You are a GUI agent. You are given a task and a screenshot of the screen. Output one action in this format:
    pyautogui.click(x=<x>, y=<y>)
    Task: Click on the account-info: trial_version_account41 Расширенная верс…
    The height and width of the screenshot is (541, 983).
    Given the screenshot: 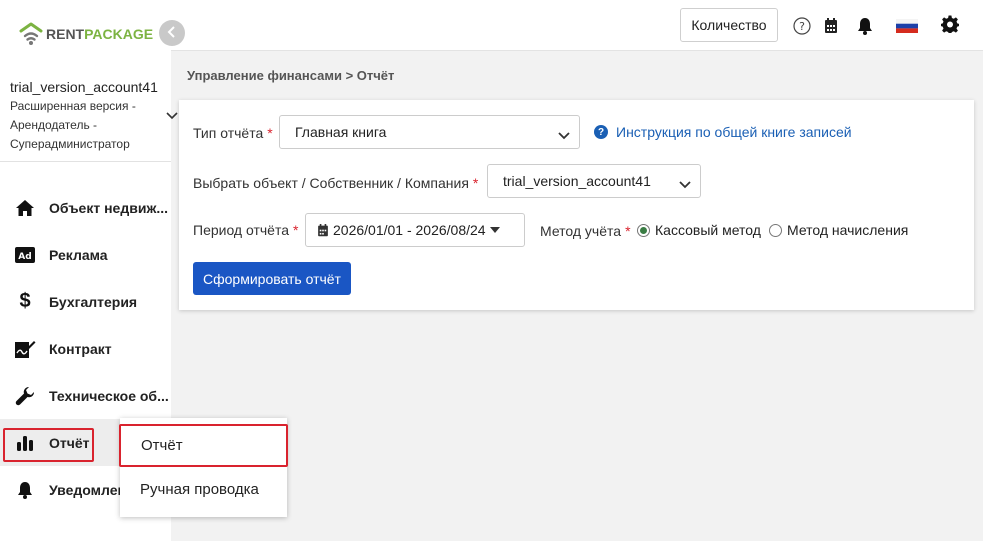 What is the action you would take?
    pyautogui.click(x=90, y=116)
    